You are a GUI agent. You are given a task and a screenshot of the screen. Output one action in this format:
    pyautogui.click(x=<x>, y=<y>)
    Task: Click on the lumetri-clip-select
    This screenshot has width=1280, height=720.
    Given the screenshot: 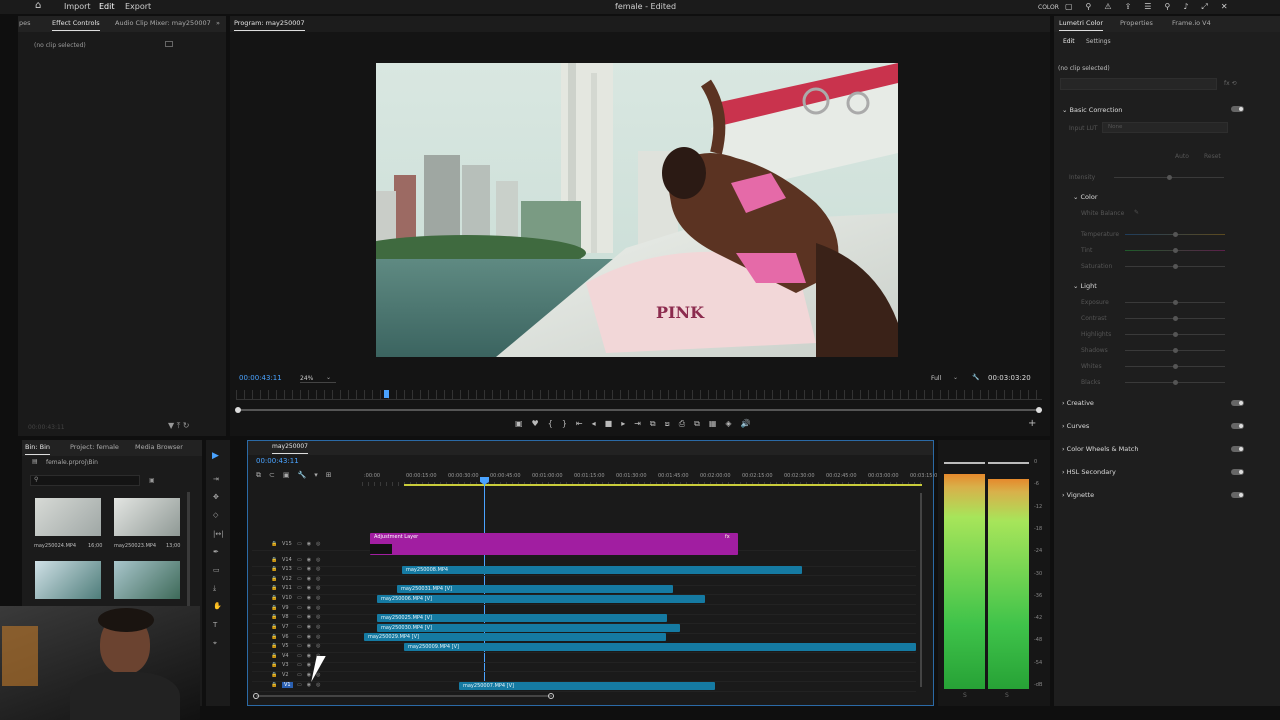 What is the action you would take?
    pyautogui.click(x=1138, y=84)
    